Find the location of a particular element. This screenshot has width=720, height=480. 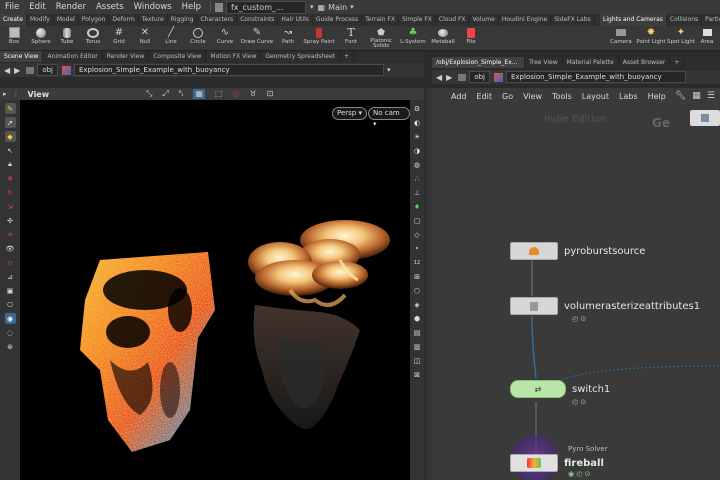

tab-rigging: Rigging is located at coordinates (183, 20).